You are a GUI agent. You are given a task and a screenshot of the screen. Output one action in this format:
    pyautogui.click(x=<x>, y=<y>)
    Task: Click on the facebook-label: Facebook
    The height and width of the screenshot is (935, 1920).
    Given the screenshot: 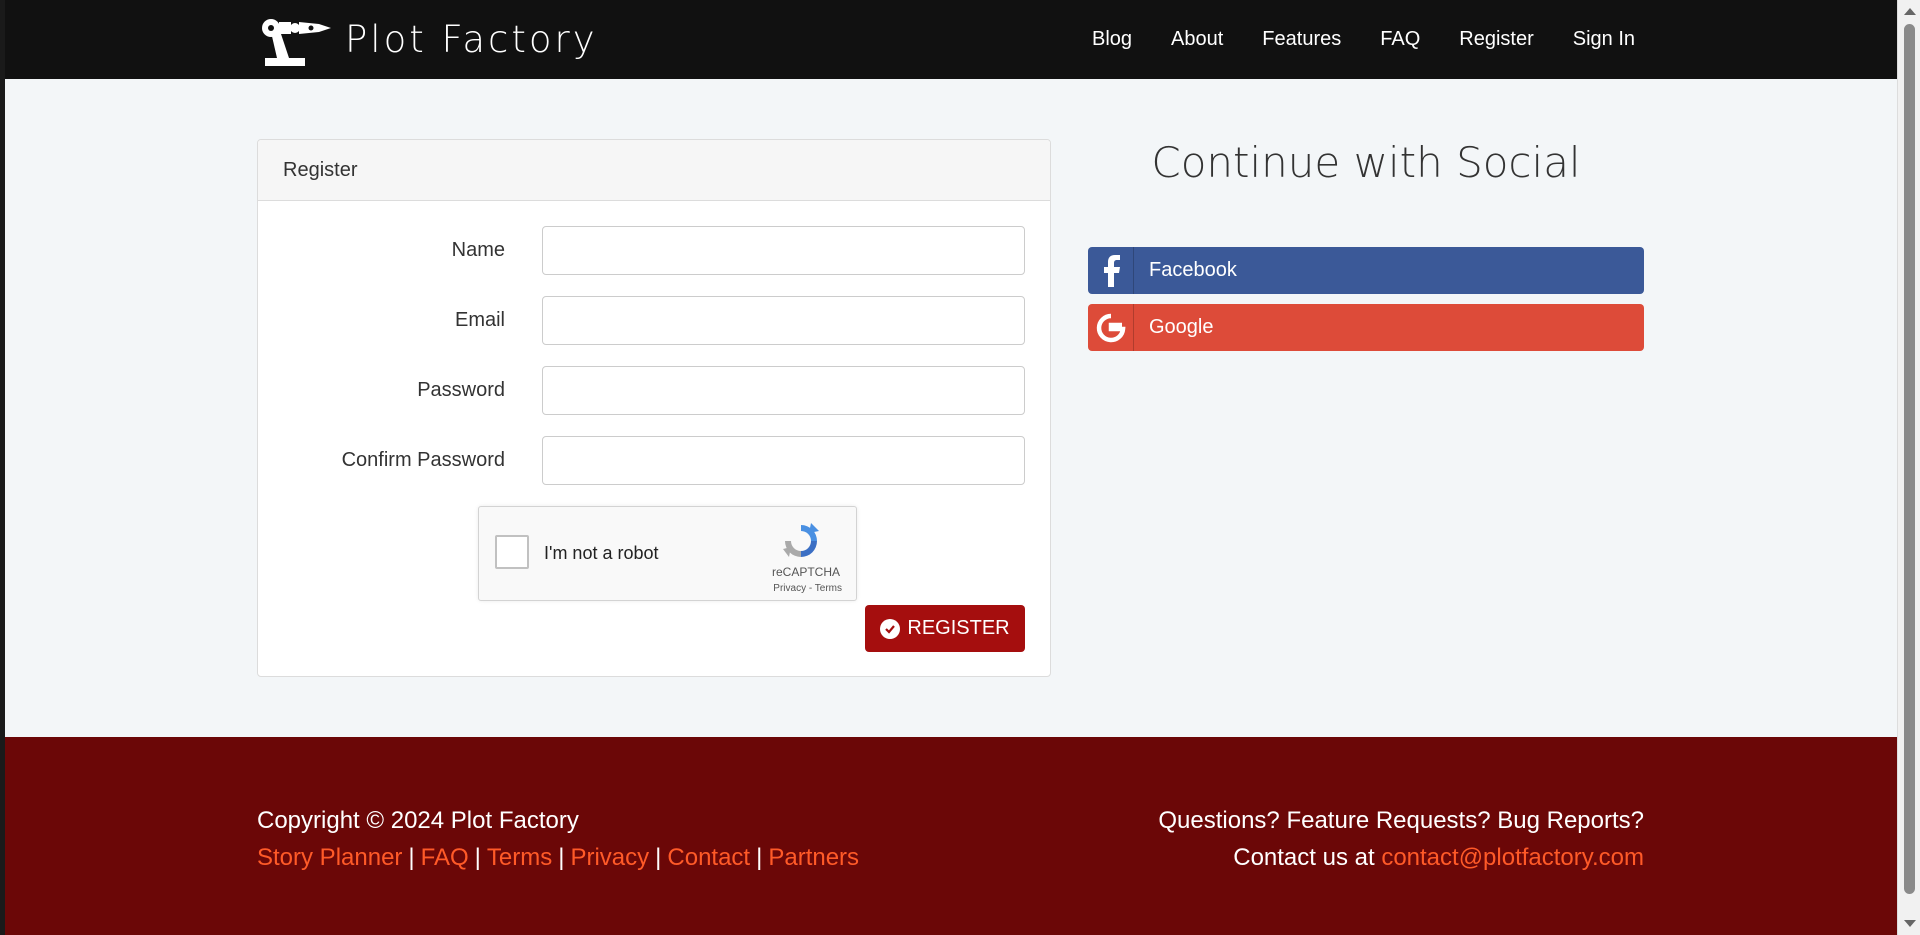 What is the action you would take?
    pyautogui.click(x=1193, y=270)
    